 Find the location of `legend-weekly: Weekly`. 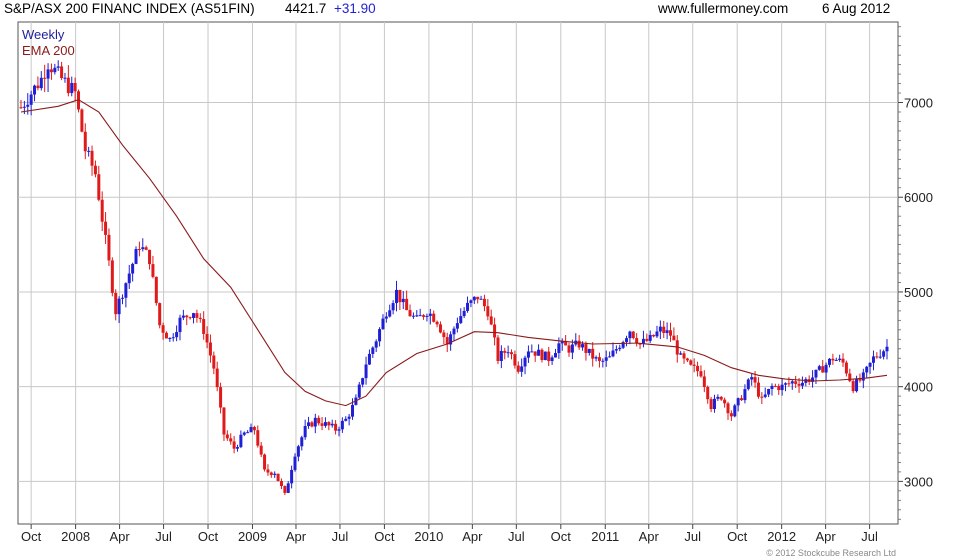

legend-weekly: Weekly is located at coordinates (43, 34).